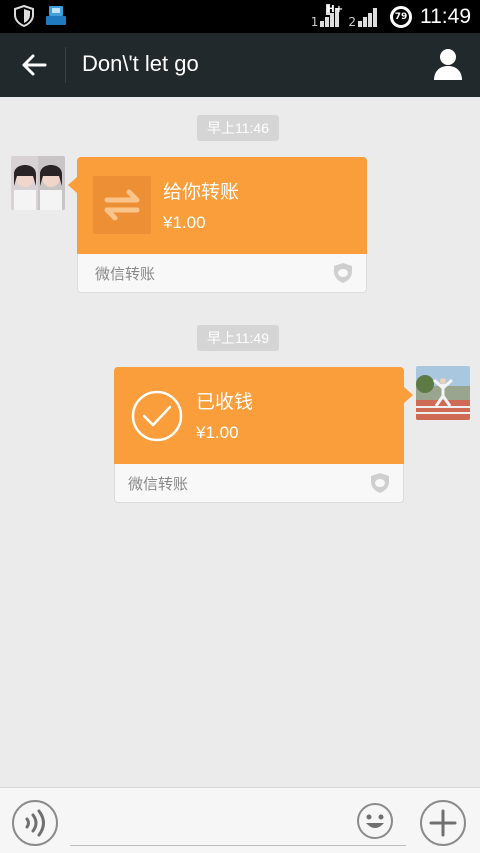 This screenshot has height=853, width=480. What do you see at coordinates (225, 402) in the screenshot?
I see `transfer-title: 已收钱` at bounding box center [225, 402].